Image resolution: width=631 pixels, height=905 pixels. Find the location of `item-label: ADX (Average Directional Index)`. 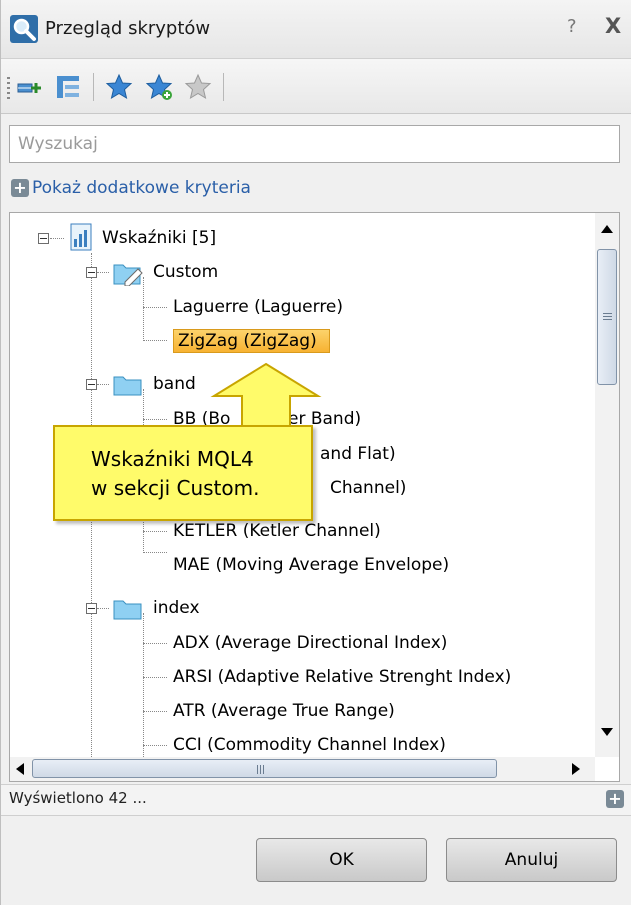

item-label: ADX (Average Directional Index) is located at coordinates (310, 643).